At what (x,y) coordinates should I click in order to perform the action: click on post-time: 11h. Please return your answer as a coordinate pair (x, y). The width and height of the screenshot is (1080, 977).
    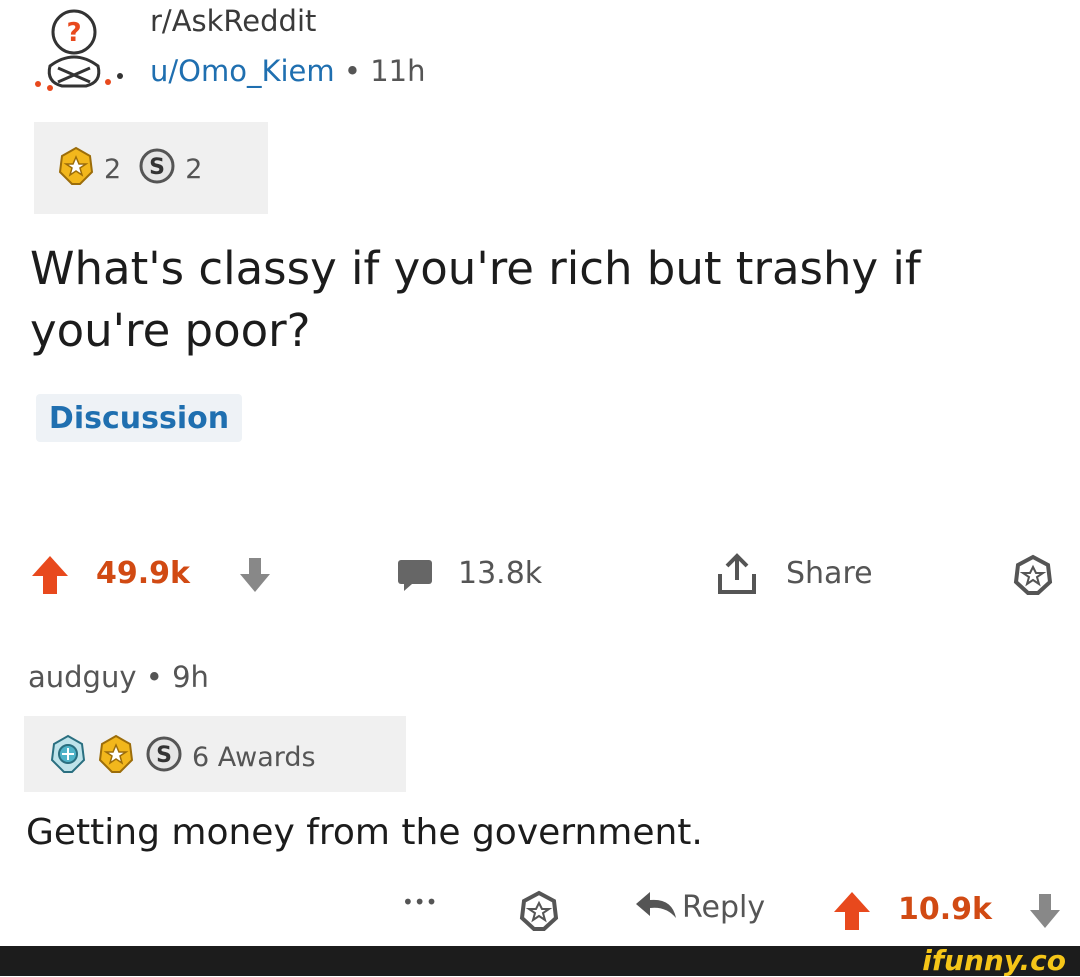
    Looking at the image, I should click on (398, 71).